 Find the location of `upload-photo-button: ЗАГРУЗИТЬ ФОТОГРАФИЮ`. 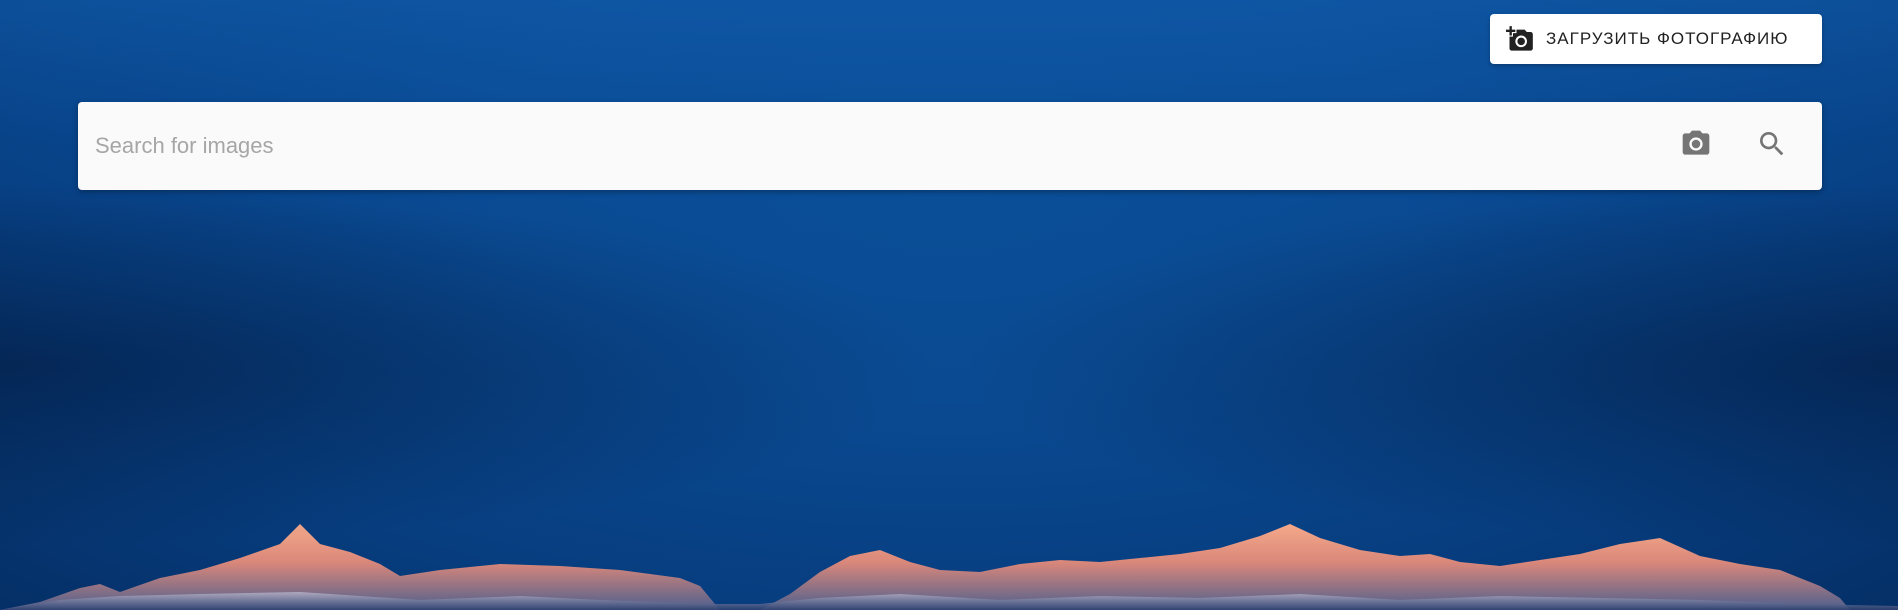

upload-photo-button: ЗАГРУЗИТЬ ФОТОГРАФИЮ is located at coordinates (1656, 39).